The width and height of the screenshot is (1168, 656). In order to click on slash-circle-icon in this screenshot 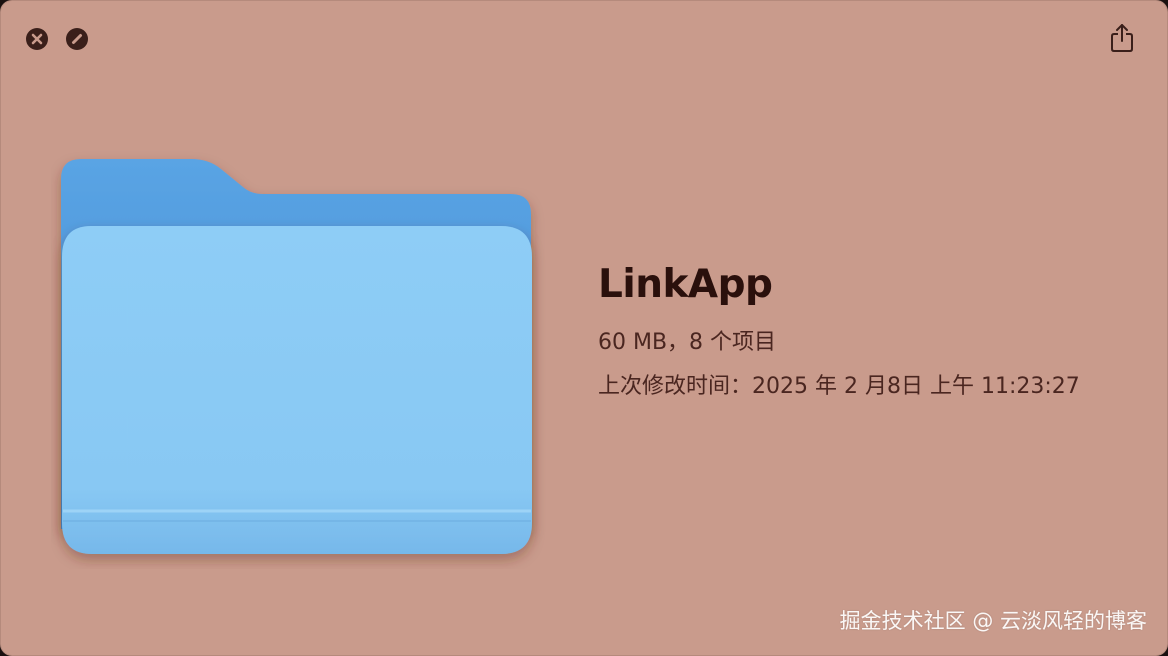, I will do `click(77, 39)`.